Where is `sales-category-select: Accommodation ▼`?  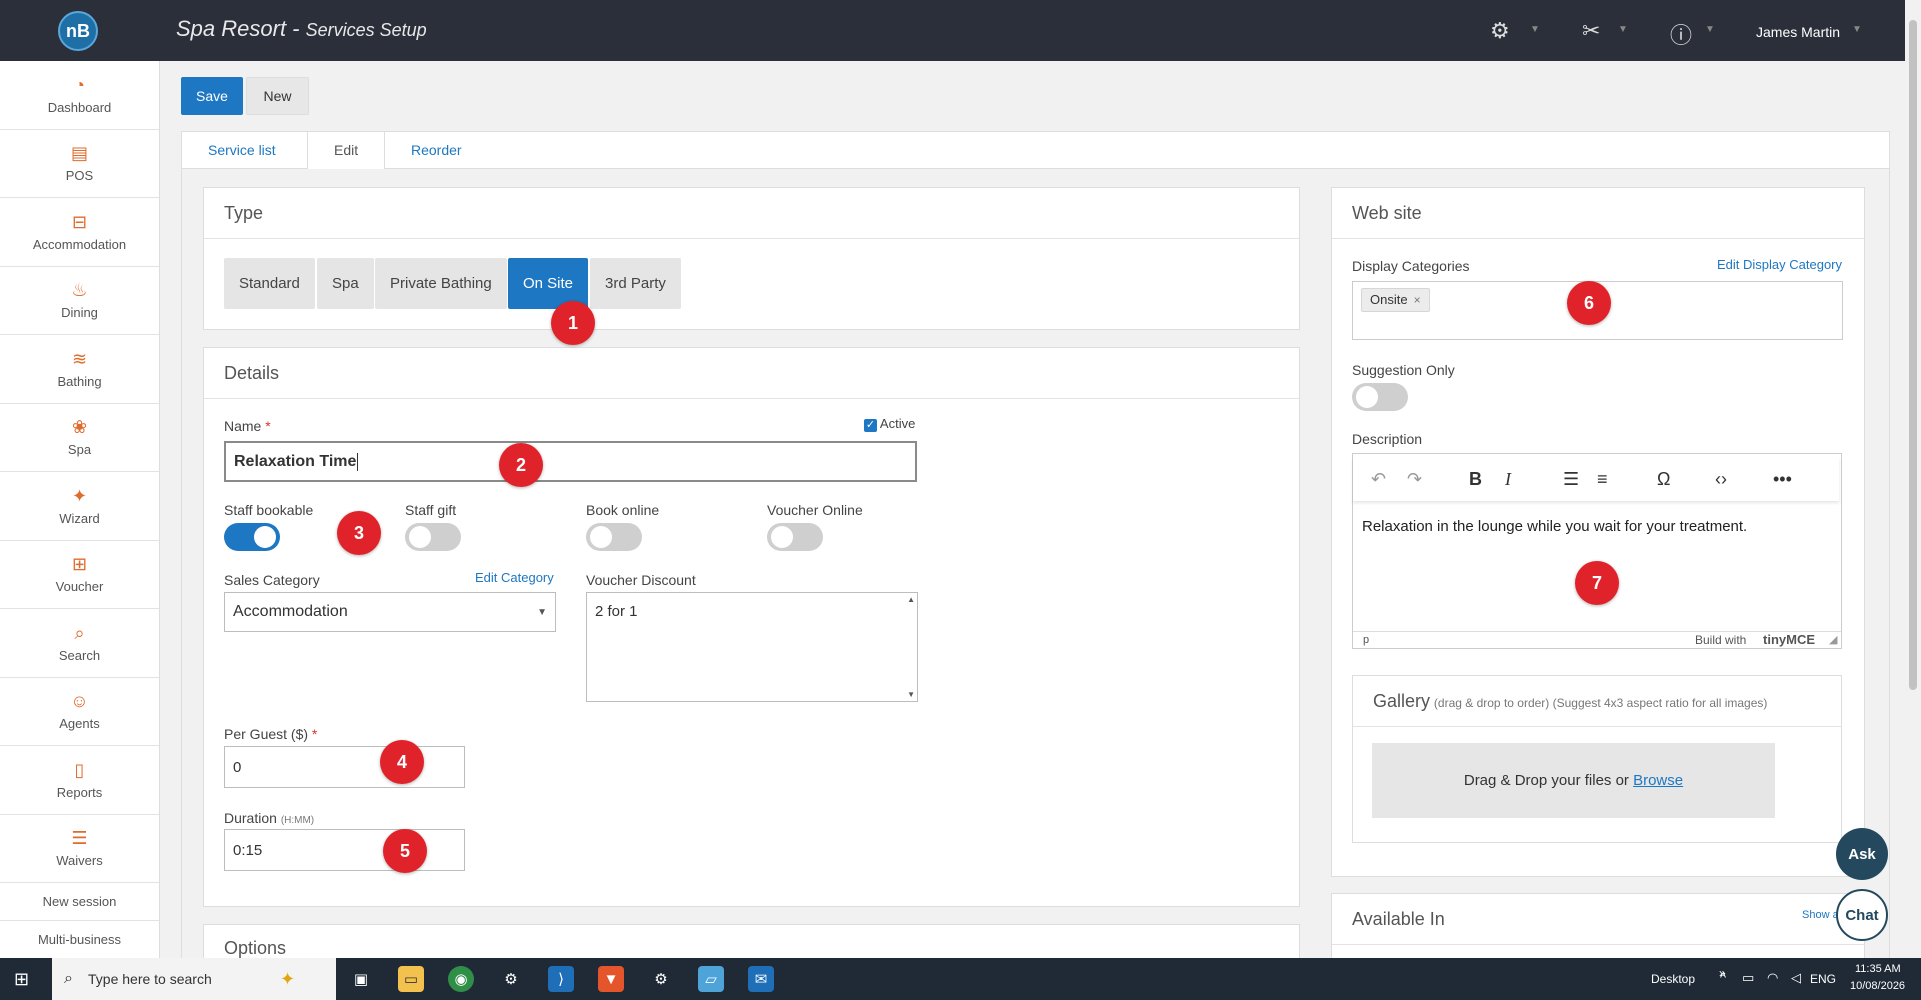
sales-category-select: Accommodation ▼ is located at coordinates (390, 612).